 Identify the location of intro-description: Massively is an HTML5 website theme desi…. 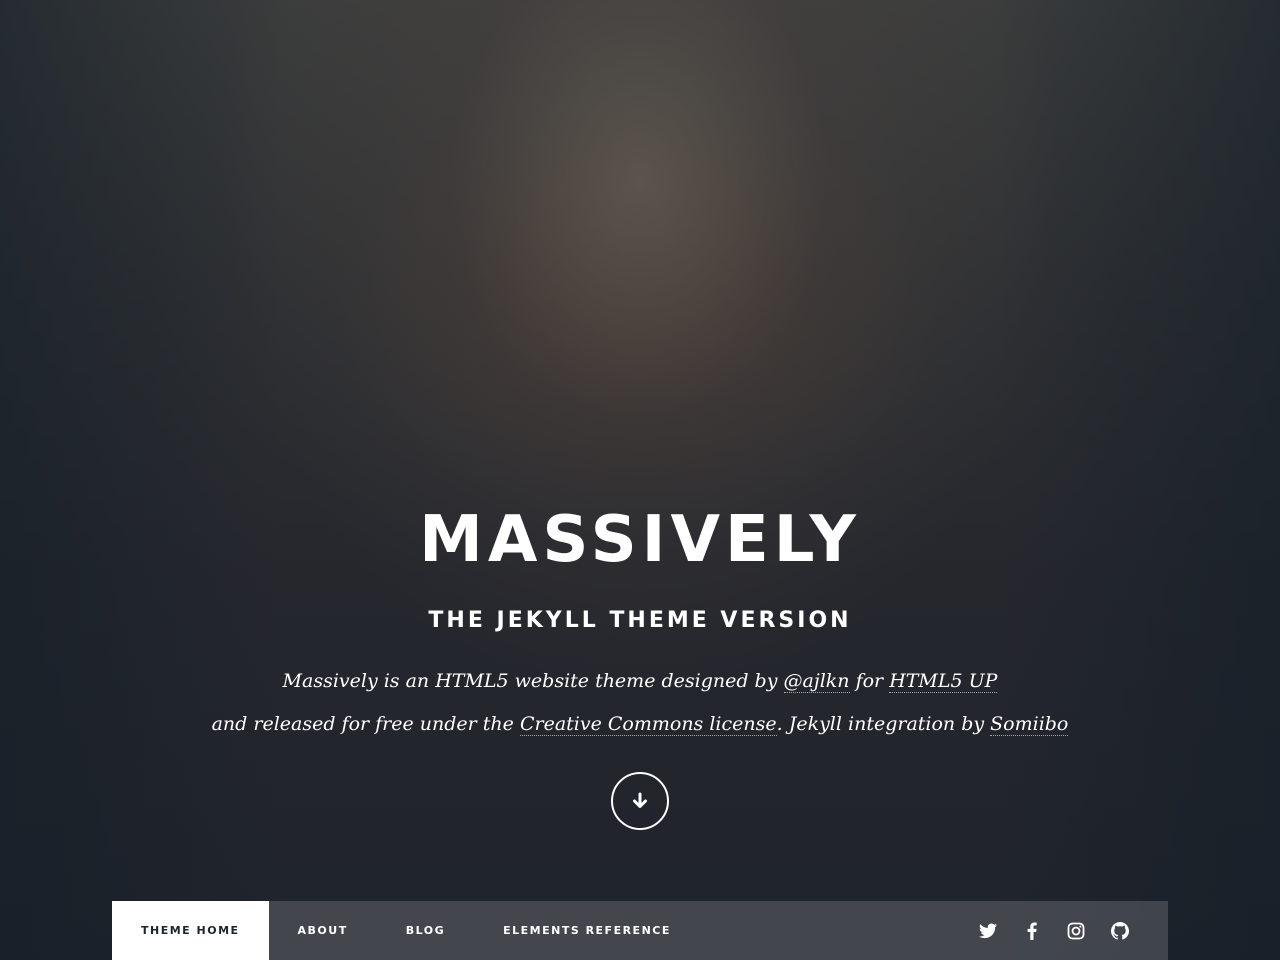
(640, 703).